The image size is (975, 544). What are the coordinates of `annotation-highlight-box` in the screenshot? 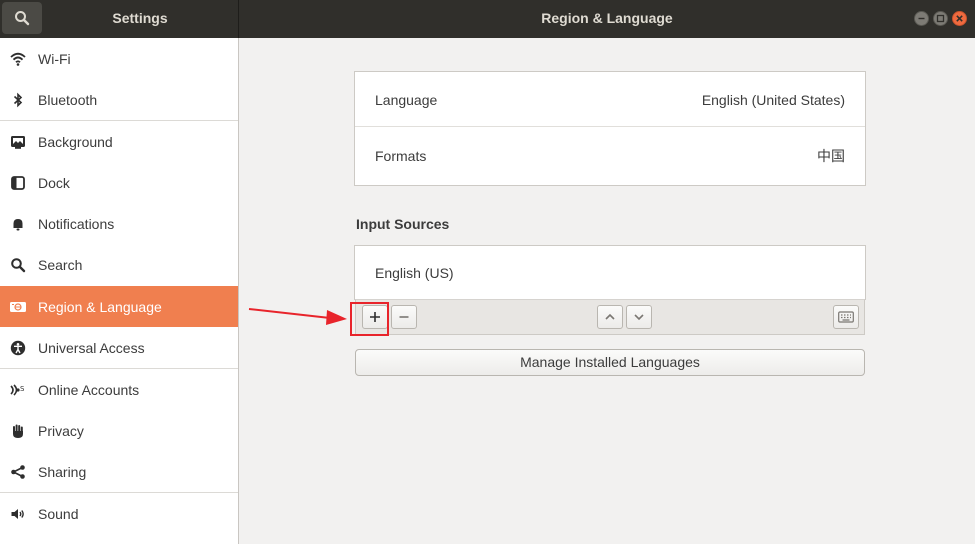 It's located at (369, 319).